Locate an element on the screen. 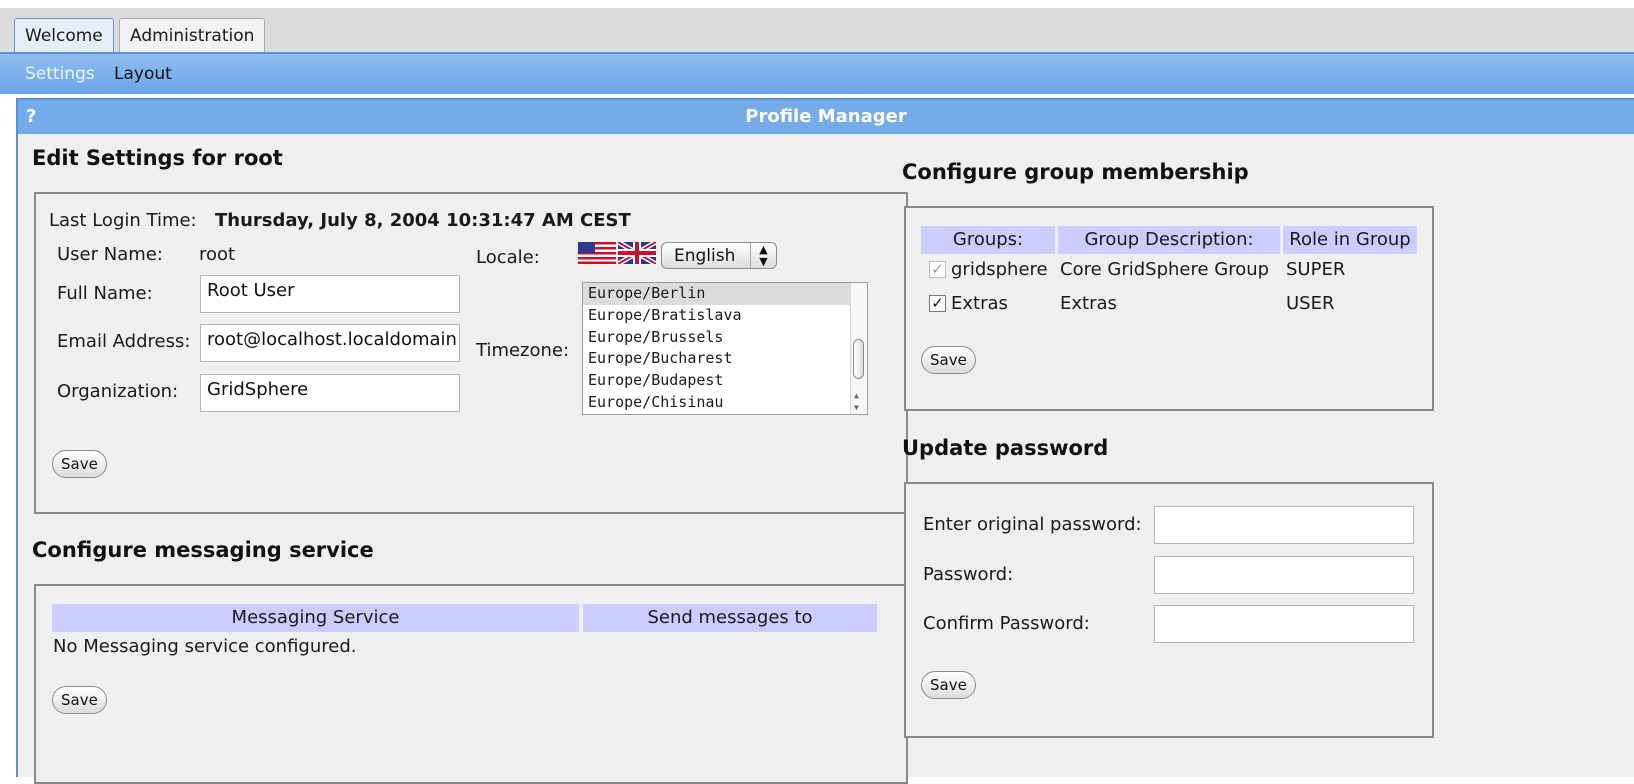  subnav-item-layout: Layout is located at coordinates (143, 74).